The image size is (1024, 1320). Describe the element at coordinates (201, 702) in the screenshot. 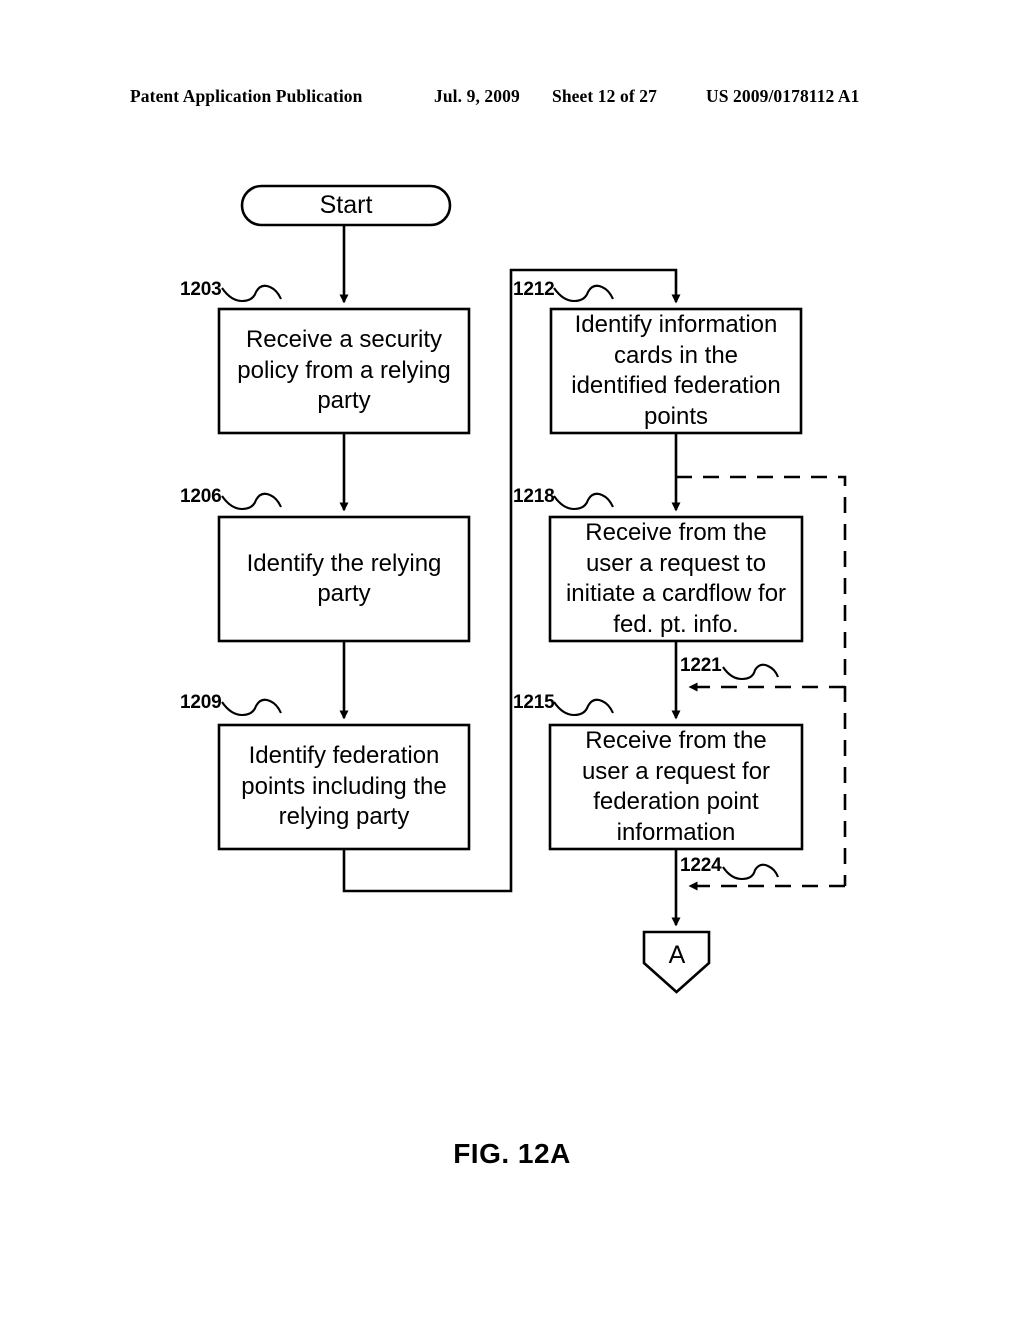

I see `reference-numeral-1209: 1209` at that location.